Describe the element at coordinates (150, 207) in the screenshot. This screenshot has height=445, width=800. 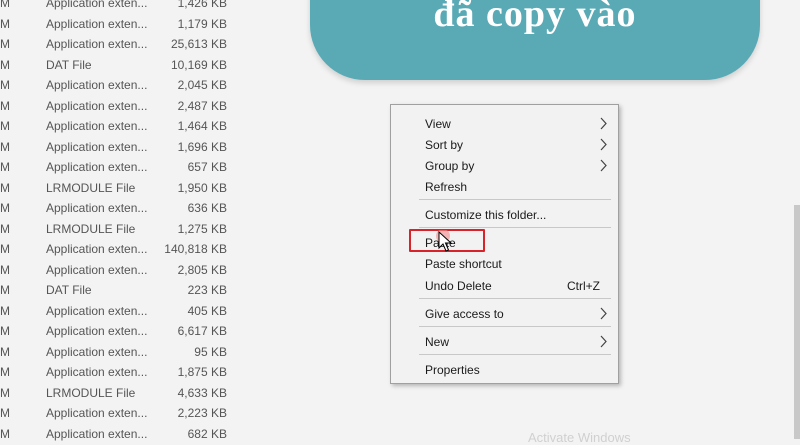
I see `file-row: M Application exten... 636 KB` at that location.